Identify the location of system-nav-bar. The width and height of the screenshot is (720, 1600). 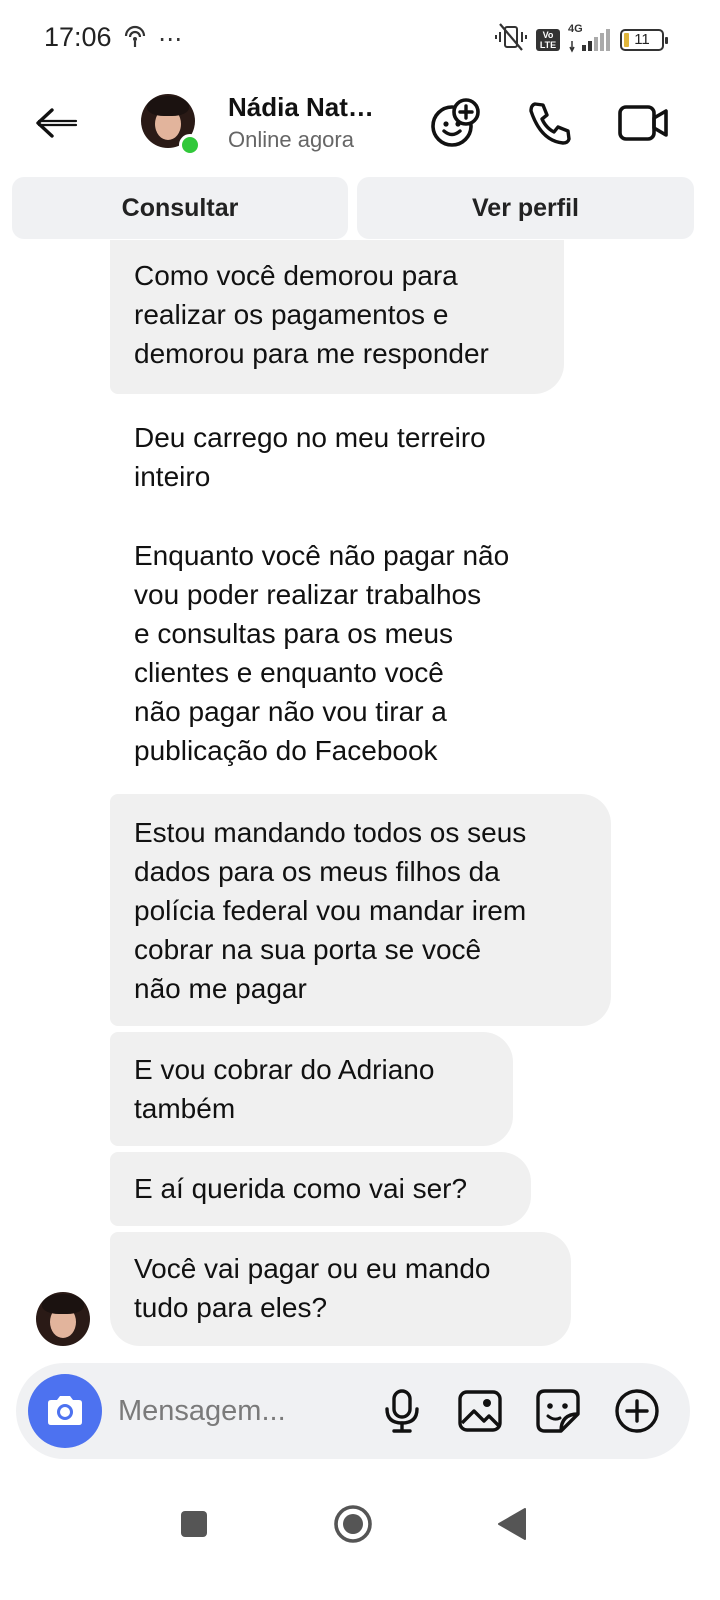
(360, 1525).